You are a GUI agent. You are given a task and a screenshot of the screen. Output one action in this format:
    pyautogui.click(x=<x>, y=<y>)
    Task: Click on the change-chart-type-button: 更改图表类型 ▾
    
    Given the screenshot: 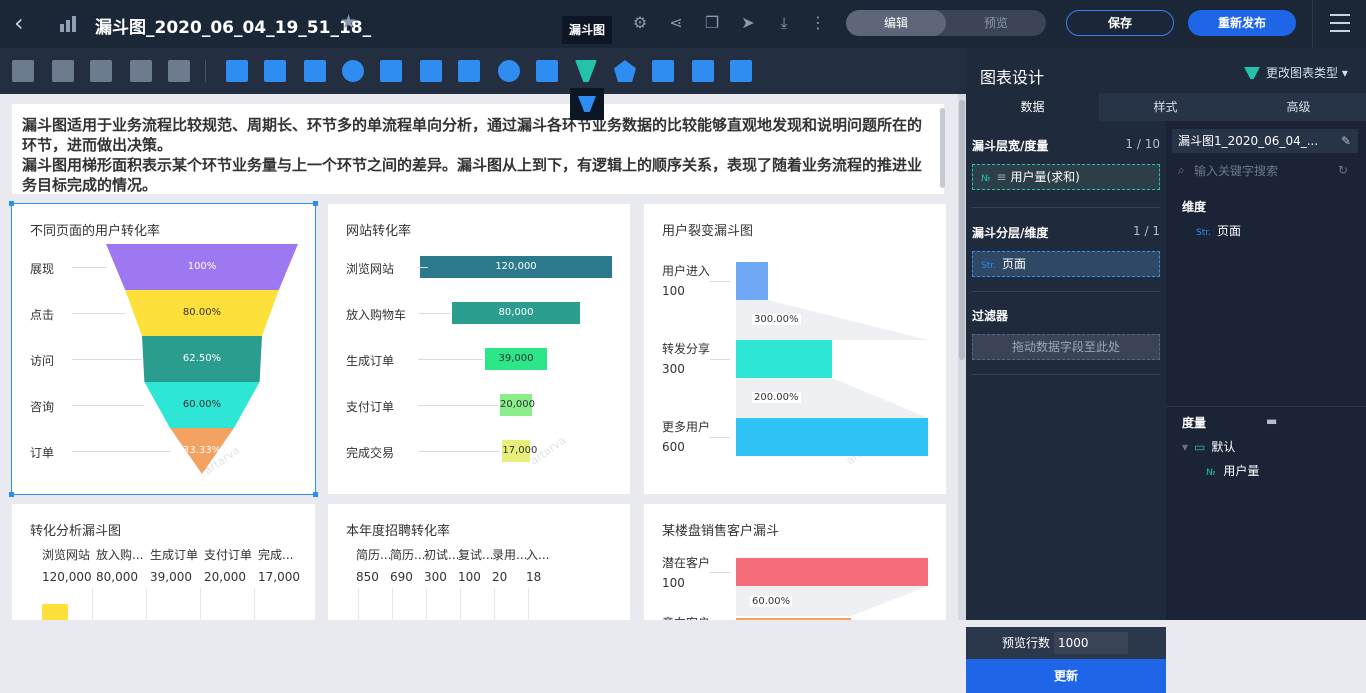 What is the action you would take?
    pyautogui.click(x=1296, y=72)
    